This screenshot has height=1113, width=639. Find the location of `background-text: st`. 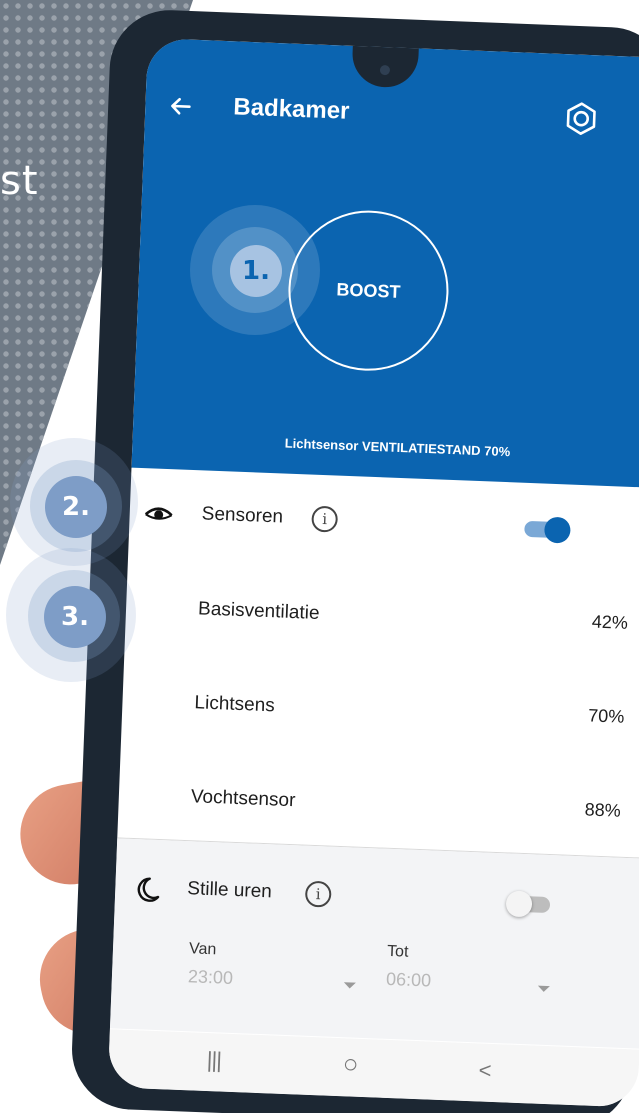

background-text: st is located at coordinates (19, 181).